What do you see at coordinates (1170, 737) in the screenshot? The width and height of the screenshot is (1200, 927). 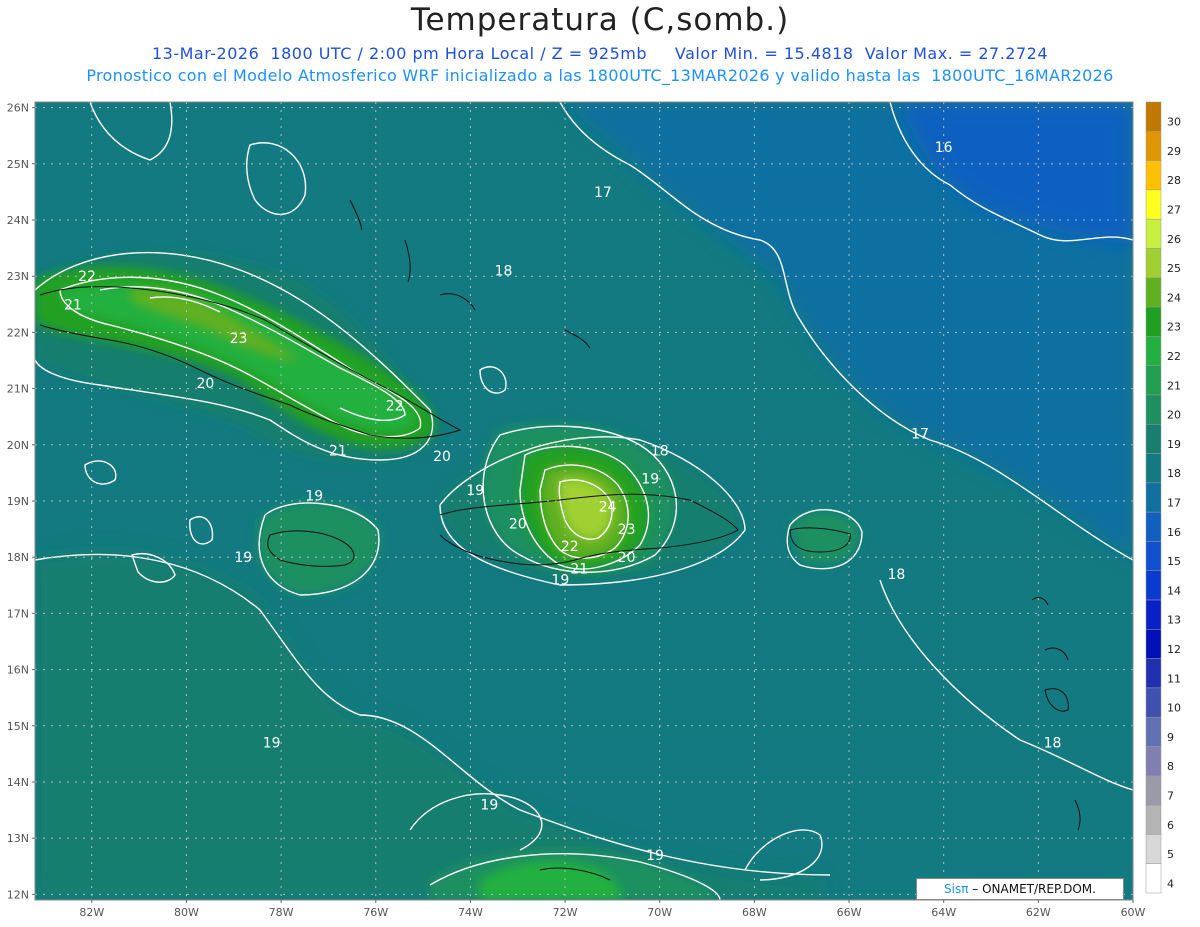 I see `colorbar-label: 9` at bounding box center [1170, 737].